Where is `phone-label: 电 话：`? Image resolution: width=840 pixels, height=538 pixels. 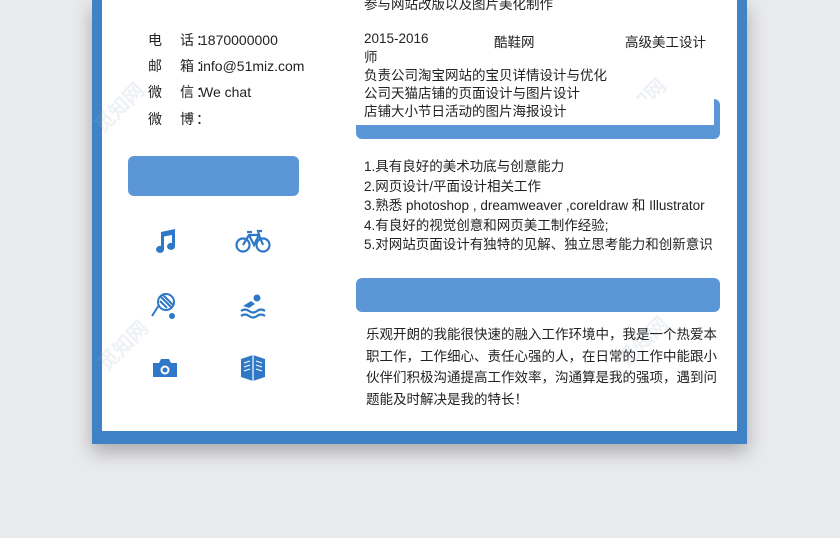 phone-label: 电 话： is located at coordinates (180, 40).